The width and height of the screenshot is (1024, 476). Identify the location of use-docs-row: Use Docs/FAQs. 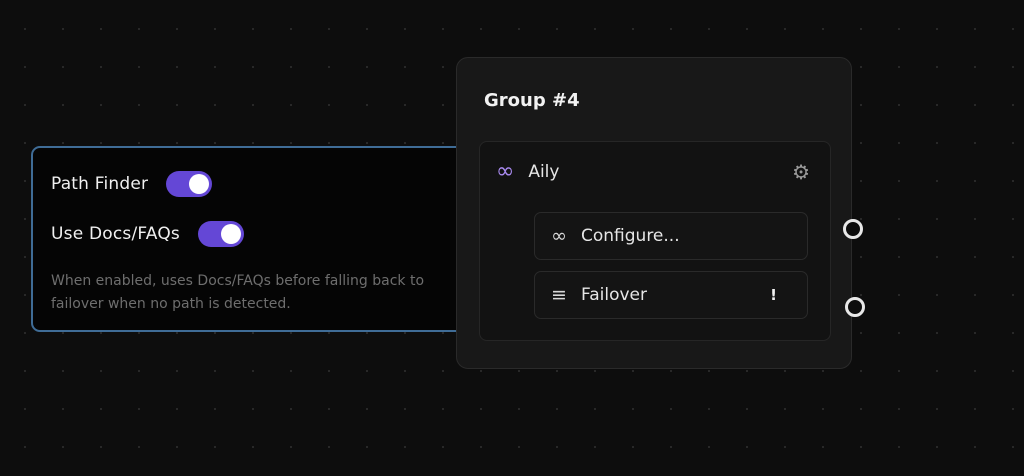
(248, 234).